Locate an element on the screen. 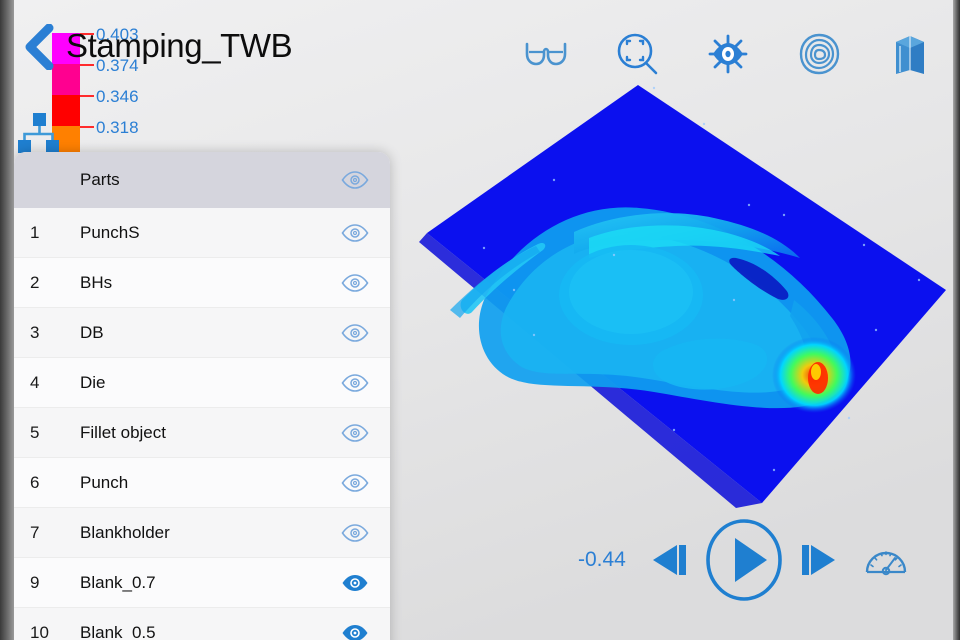 This screenshot has width=960, height=640. part-index: 1 is located at coordinates (35, 232).